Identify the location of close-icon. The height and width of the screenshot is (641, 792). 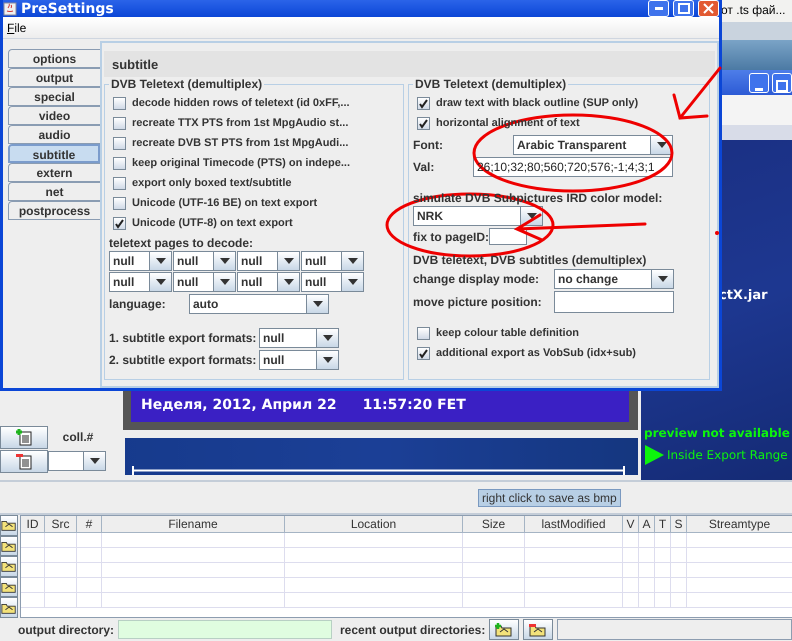
(708, 8).